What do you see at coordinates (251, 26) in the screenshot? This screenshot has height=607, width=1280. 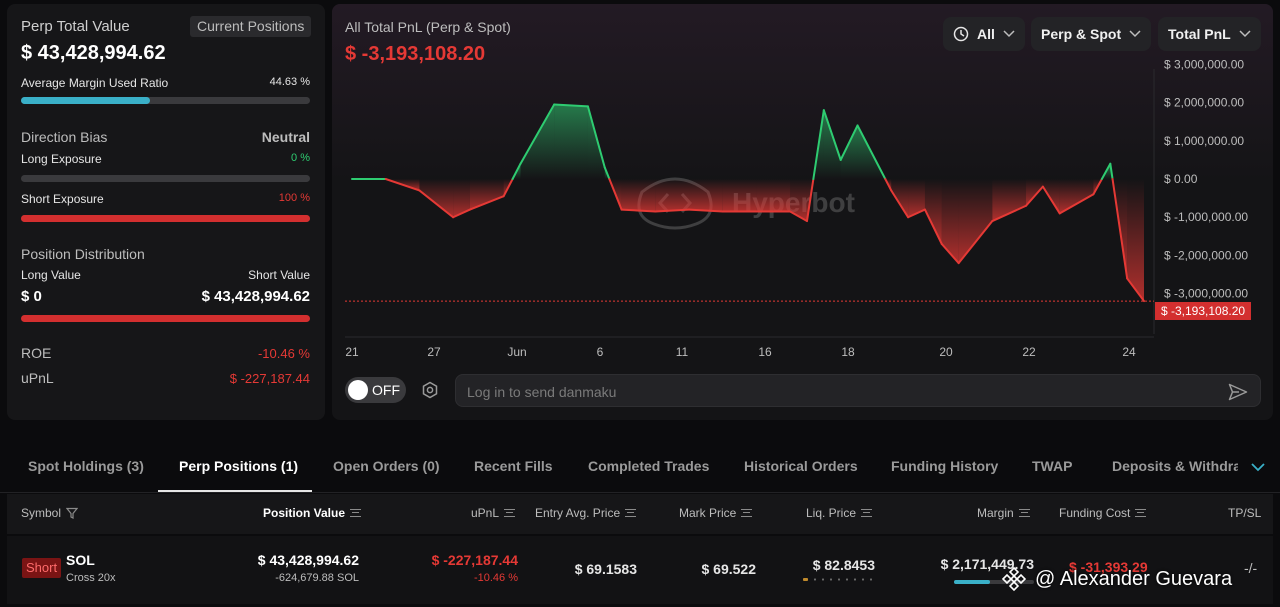 I see `current-positions-button: Current Positions` at bounding box center [251, 26].